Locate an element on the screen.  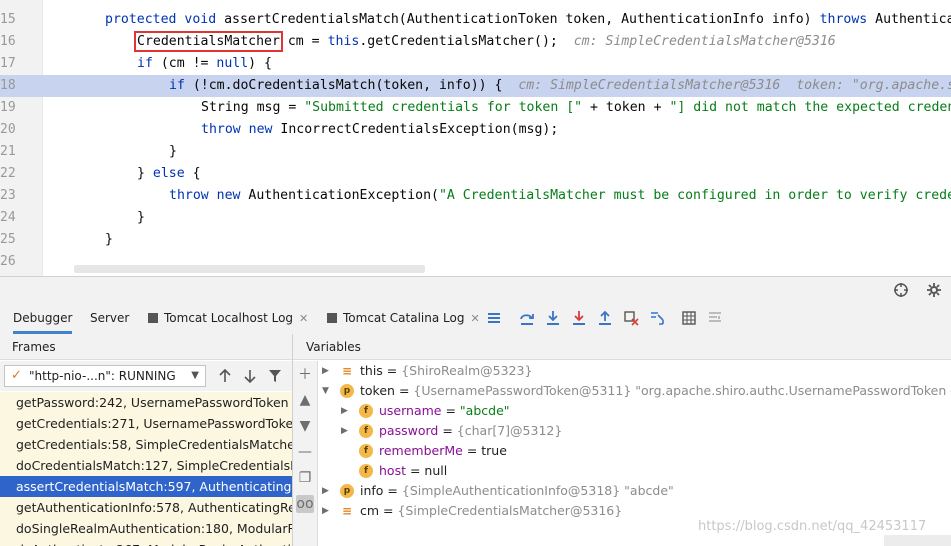
code-text: if (cm != null) { is located at coordinates (204, 64).